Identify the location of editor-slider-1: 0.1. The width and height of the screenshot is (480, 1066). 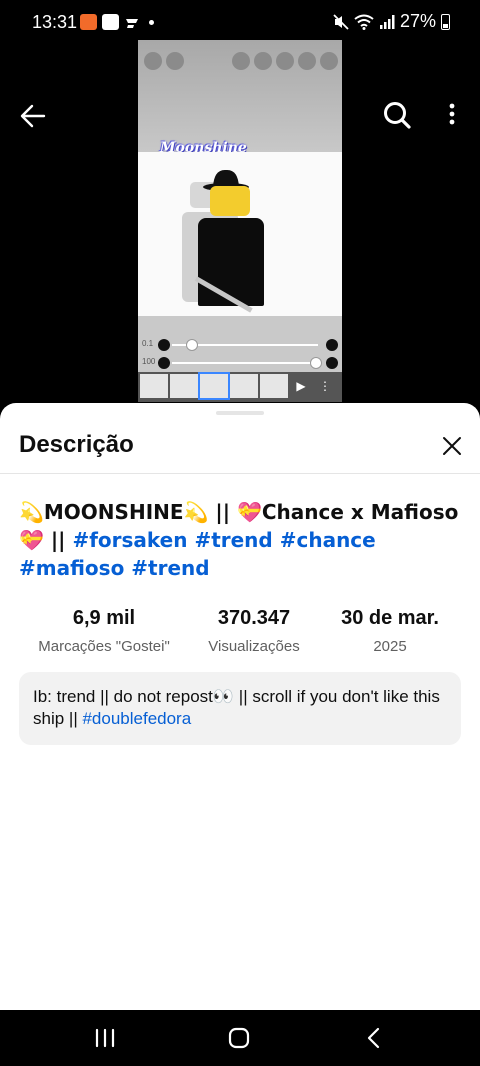
(240, 345).